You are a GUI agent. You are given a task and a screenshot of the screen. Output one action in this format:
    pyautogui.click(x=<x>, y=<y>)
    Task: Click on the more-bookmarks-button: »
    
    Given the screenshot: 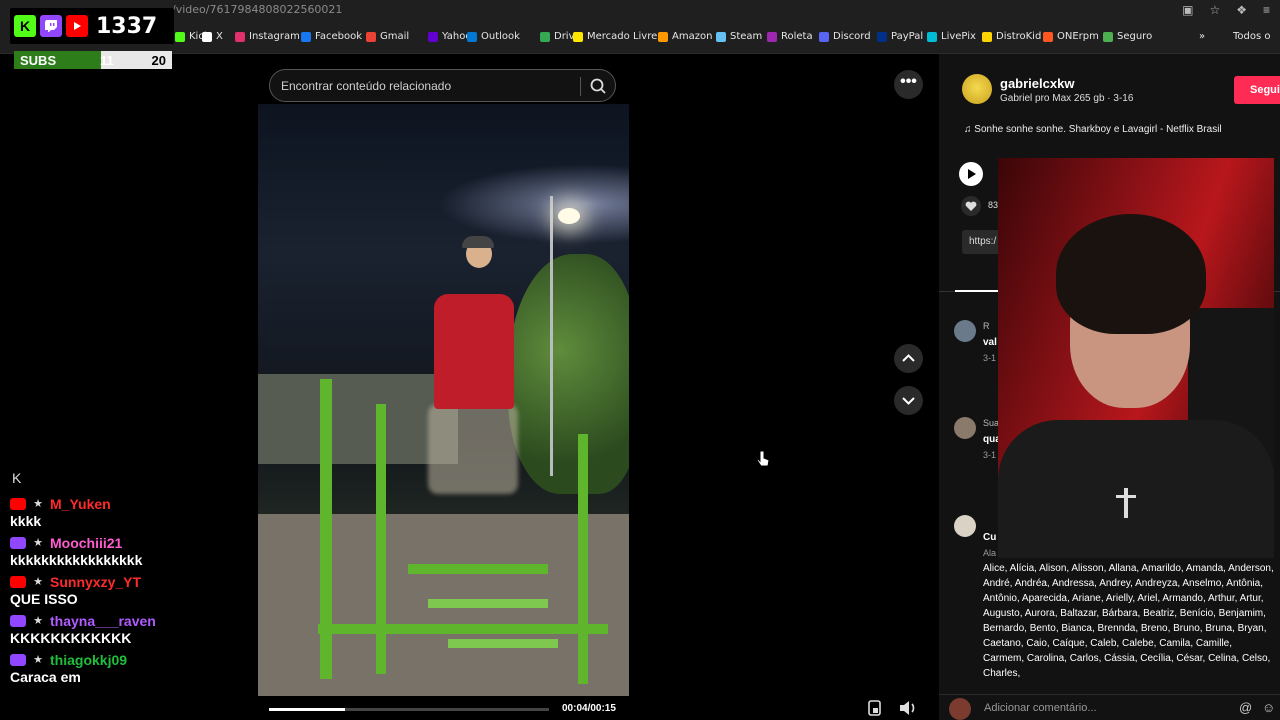 What is the action you would take?
    pyautogui.click(x=1202, y=36)
    